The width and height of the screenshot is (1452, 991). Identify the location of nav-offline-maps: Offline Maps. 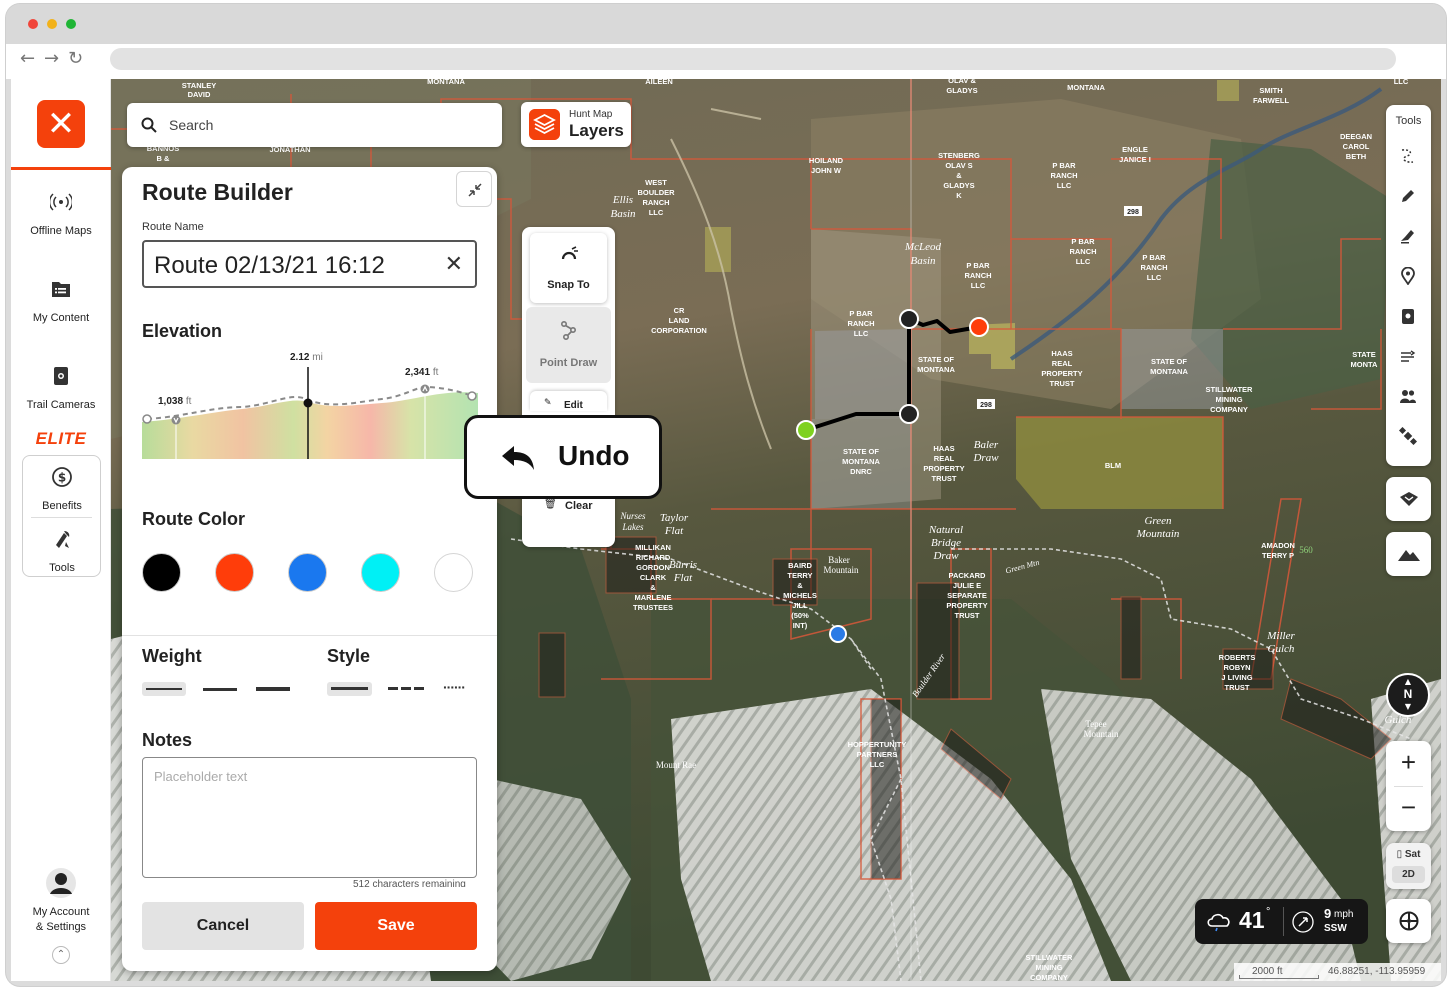
(61, 215).